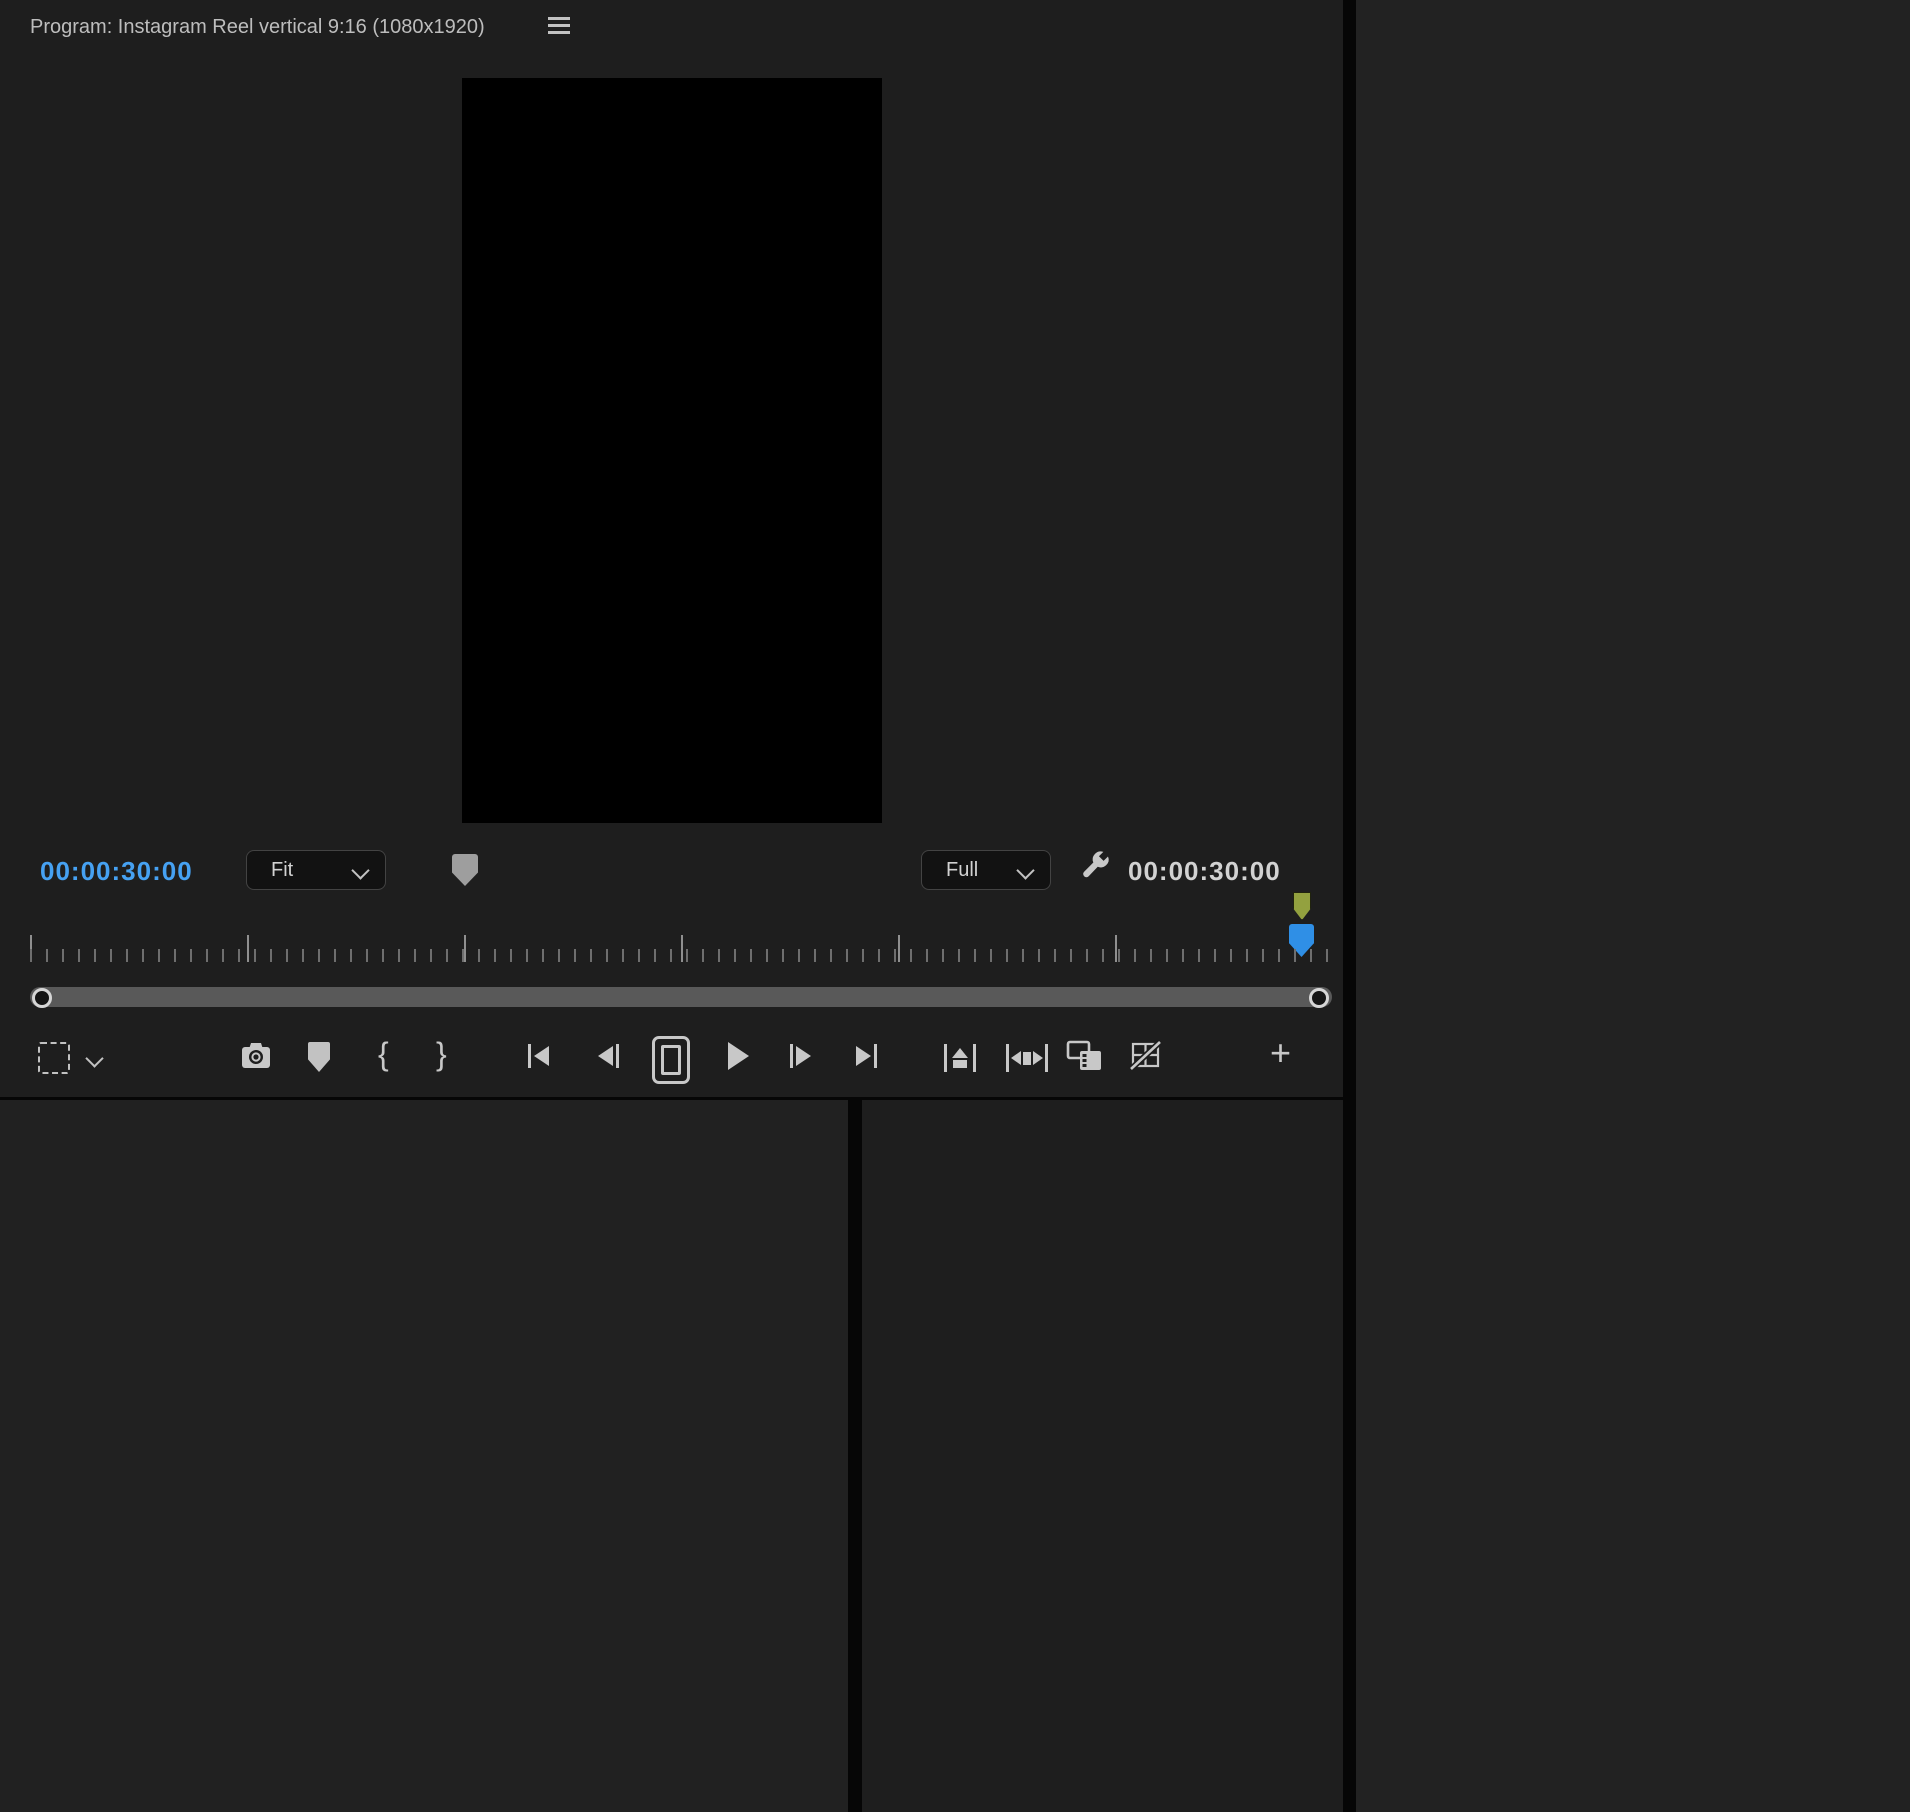  Describe the element at coordinates (282, 869) in the screenshot. I see `zoom-level-value: Fit` at that location.